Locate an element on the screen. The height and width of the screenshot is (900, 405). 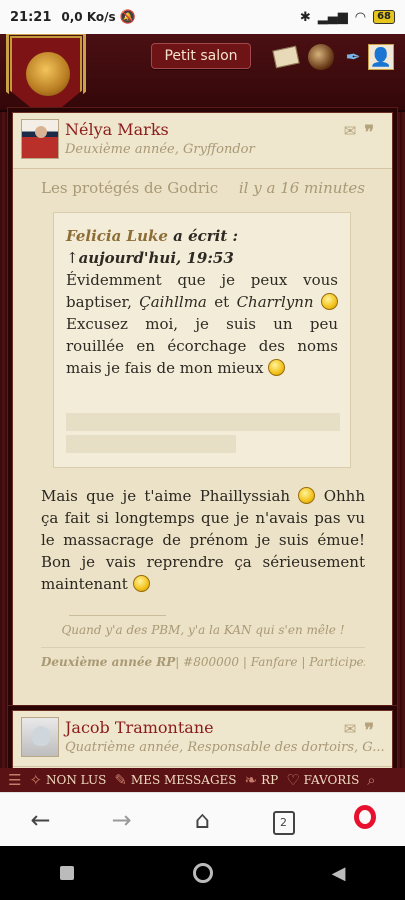
forum-header: Petit salon ✒ 👤 is located at coordinates (202, 79).